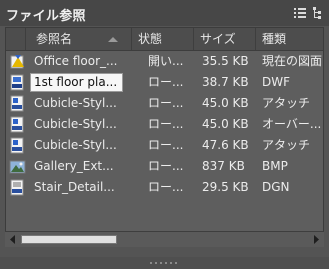  I want to click on table-row: Office floor_... 開い... 35.5 KB 現在の図面, so click(164, 61).